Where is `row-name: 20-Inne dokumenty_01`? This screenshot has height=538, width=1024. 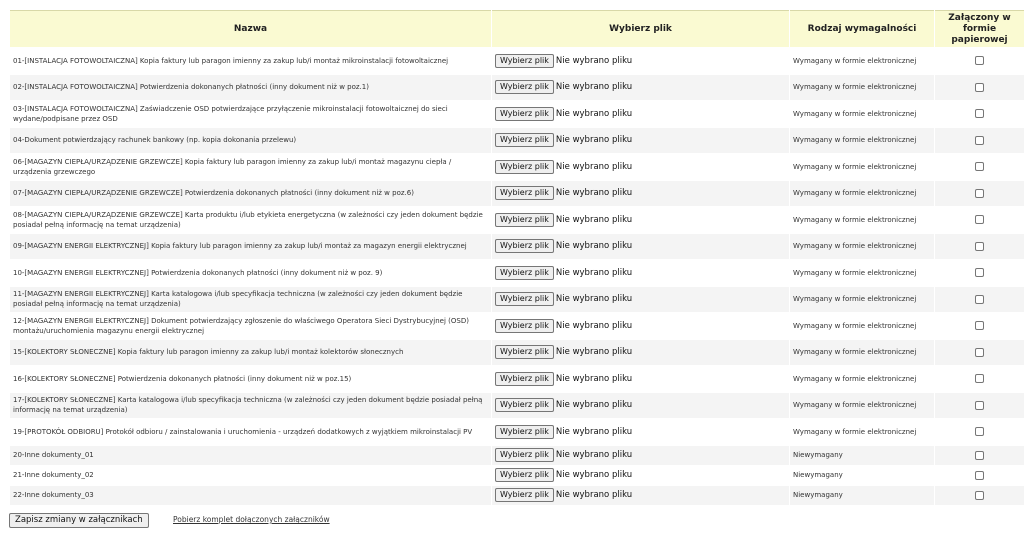 row-name: 20-Inne dokumenty_01 is located at coordinates (250, 455).